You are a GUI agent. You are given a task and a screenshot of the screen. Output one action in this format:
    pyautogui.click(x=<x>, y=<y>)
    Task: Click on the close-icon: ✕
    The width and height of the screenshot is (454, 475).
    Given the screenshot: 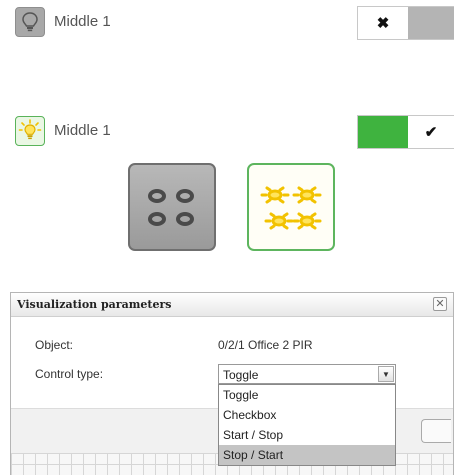 What is the action you would take?
    pyautogui.click(x=440, y=304)
    